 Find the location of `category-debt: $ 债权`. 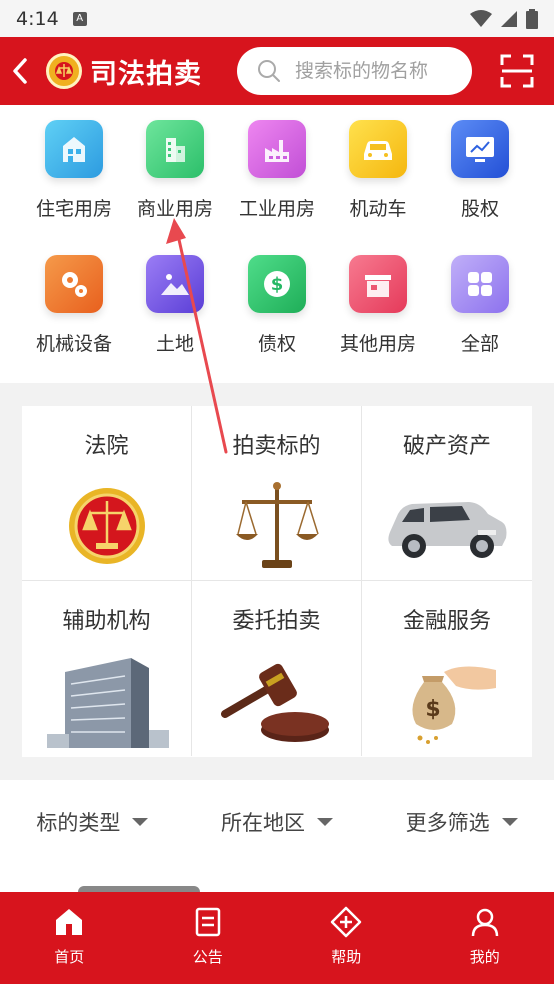

category-debt: $ 债权 is located at coordinates (277, 305).